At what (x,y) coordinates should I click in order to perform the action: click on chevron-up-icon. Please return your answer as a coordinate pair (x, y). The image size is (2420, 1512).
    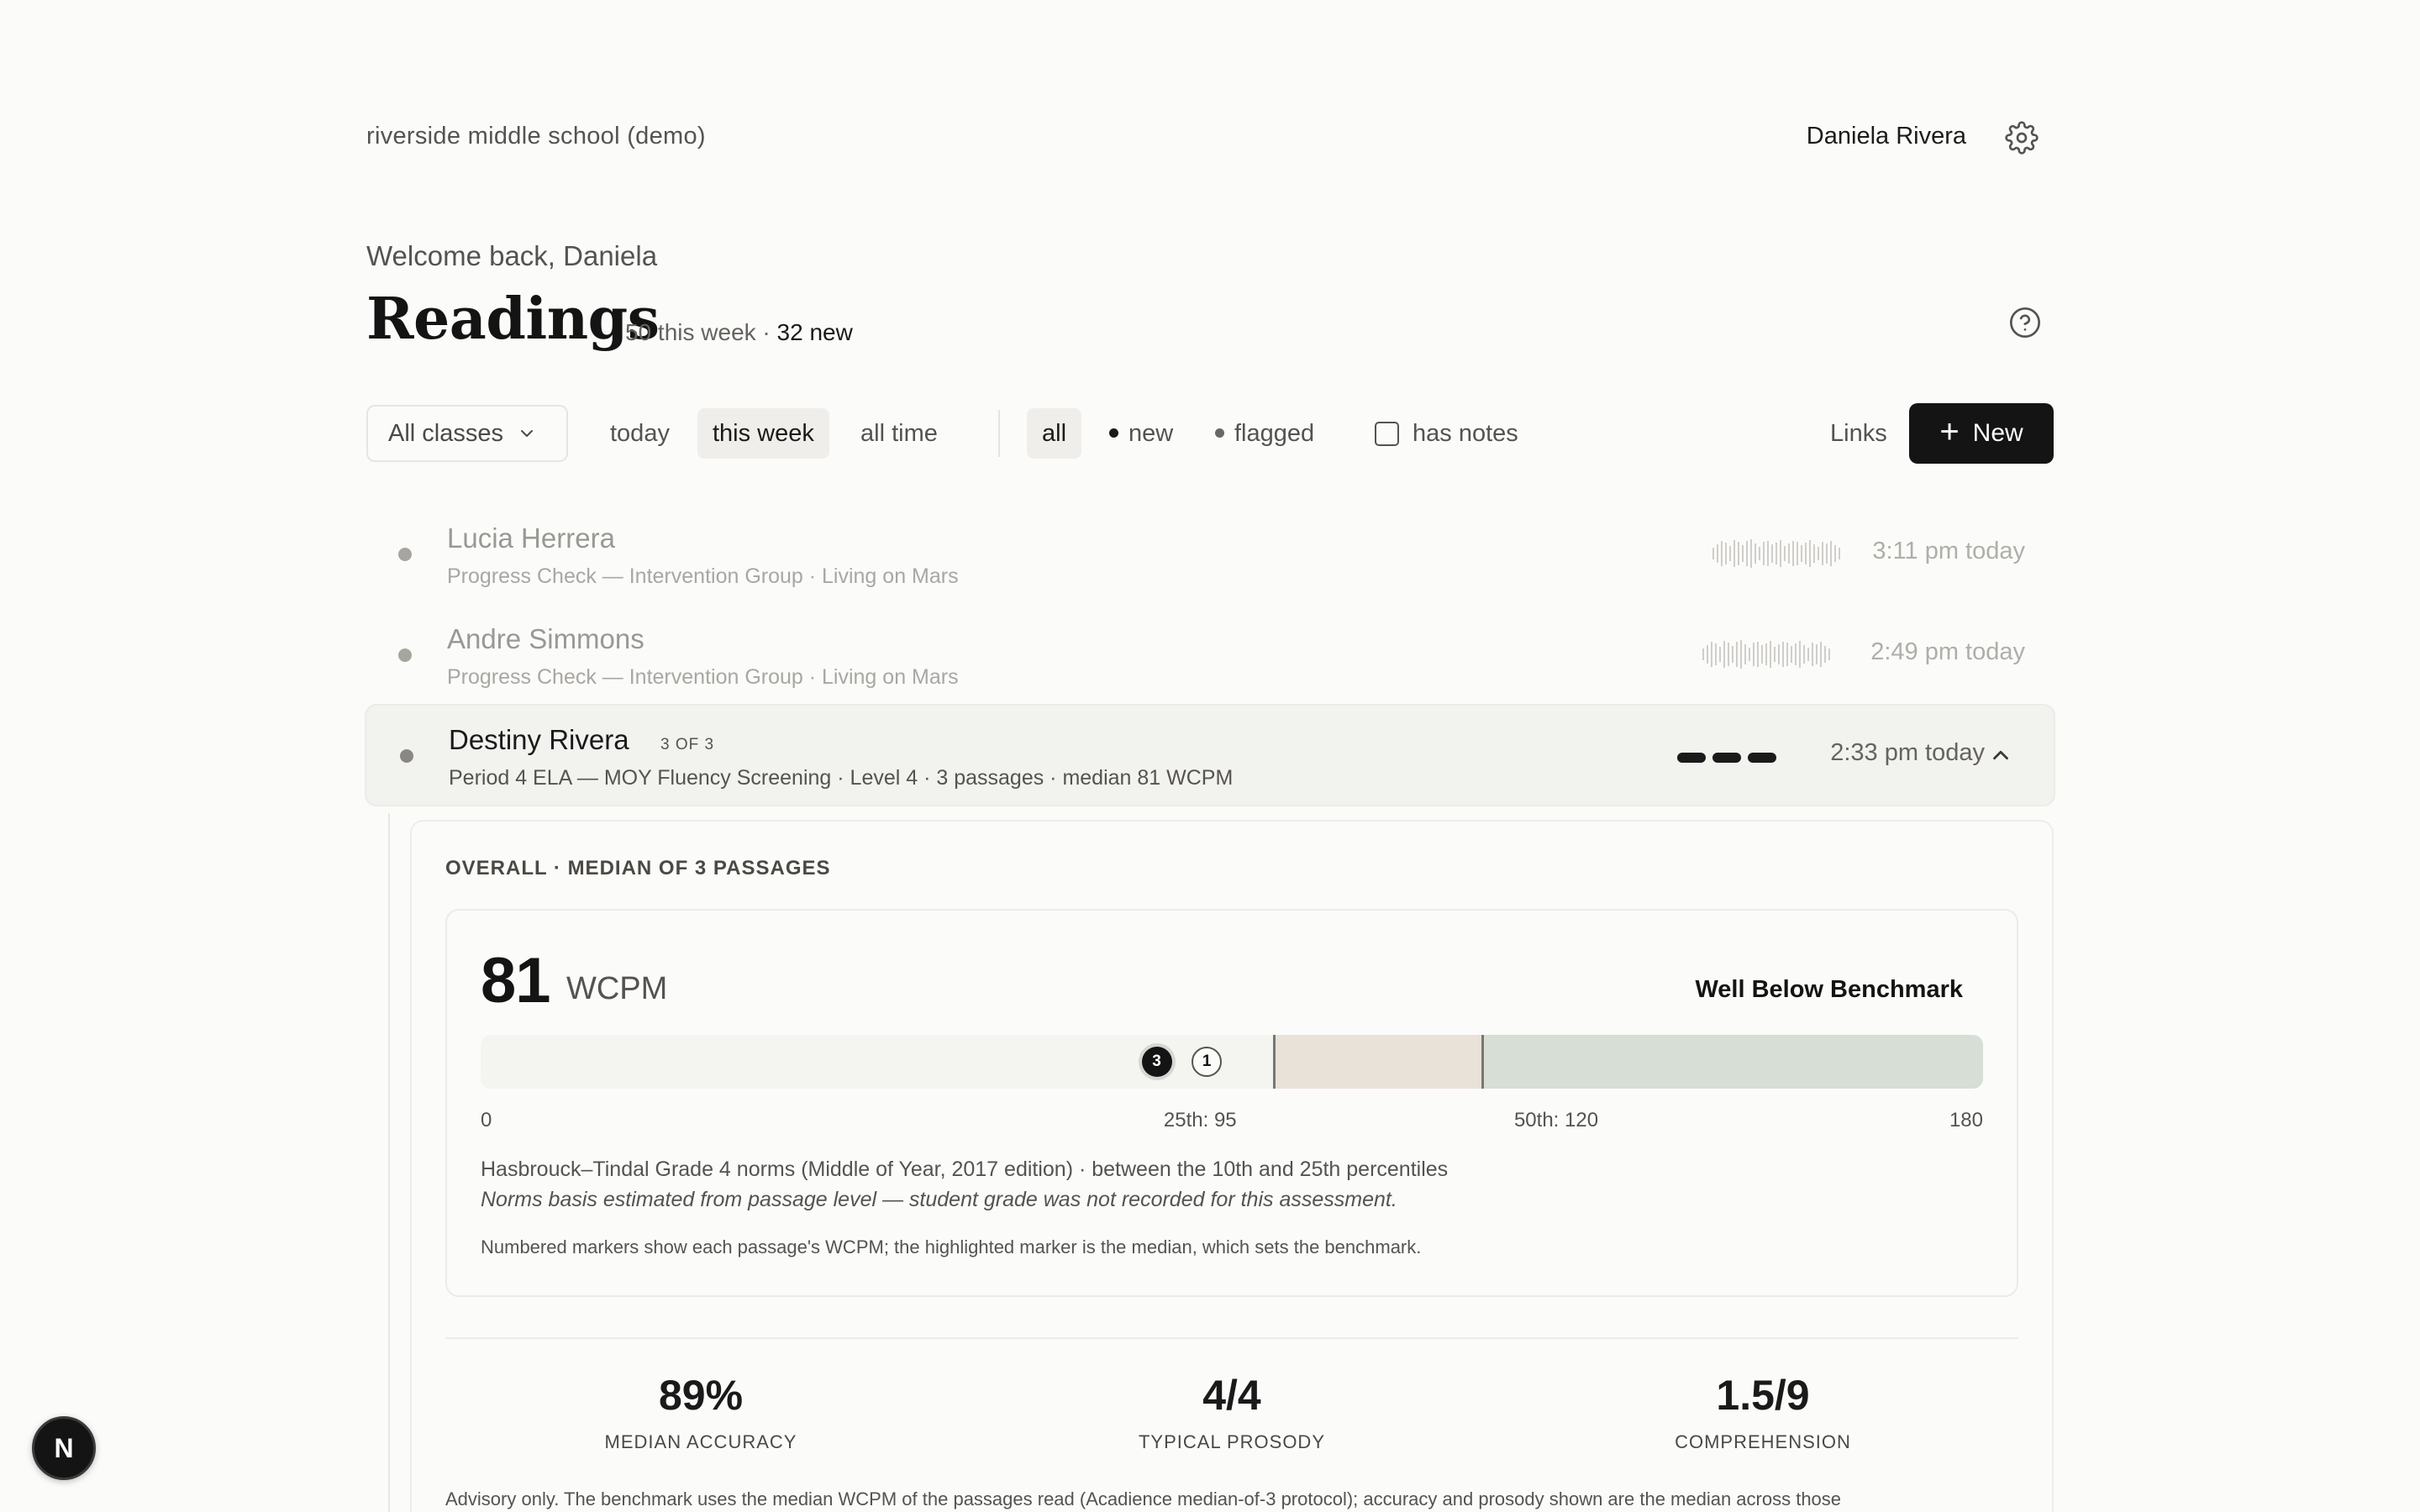
    Looking at the image, I should click on (2000, 755).